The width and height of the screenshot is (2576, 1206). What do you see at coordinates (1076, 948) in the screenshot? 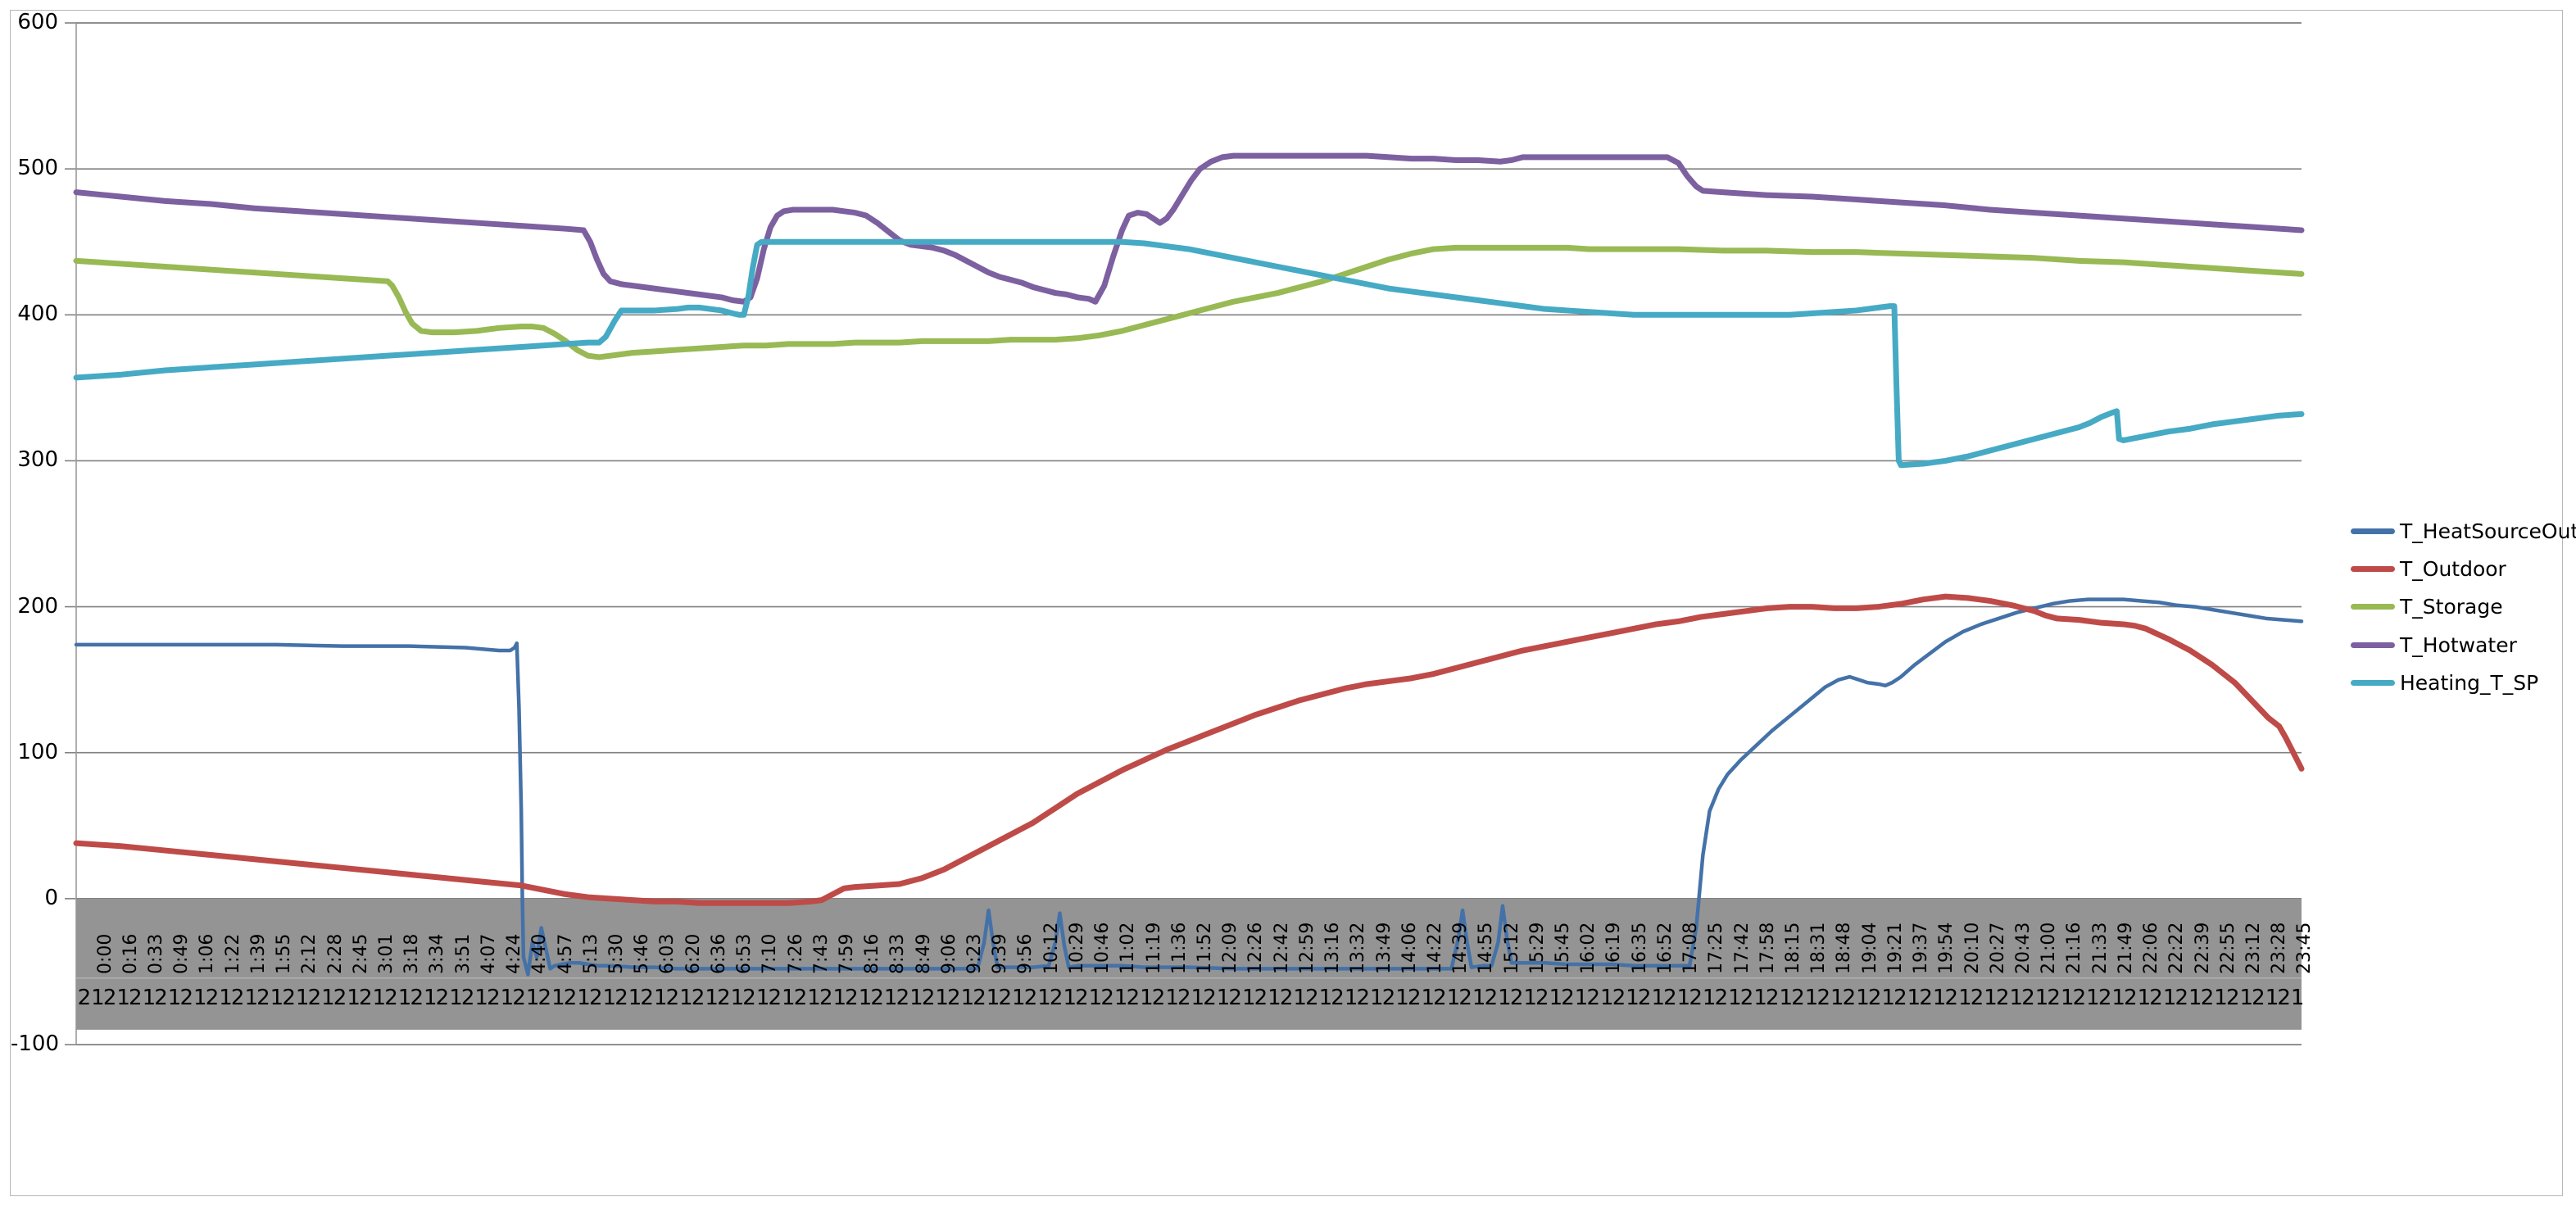
I see `x-axis-tick-label: 10:29` at bounding box center [1076, 948].